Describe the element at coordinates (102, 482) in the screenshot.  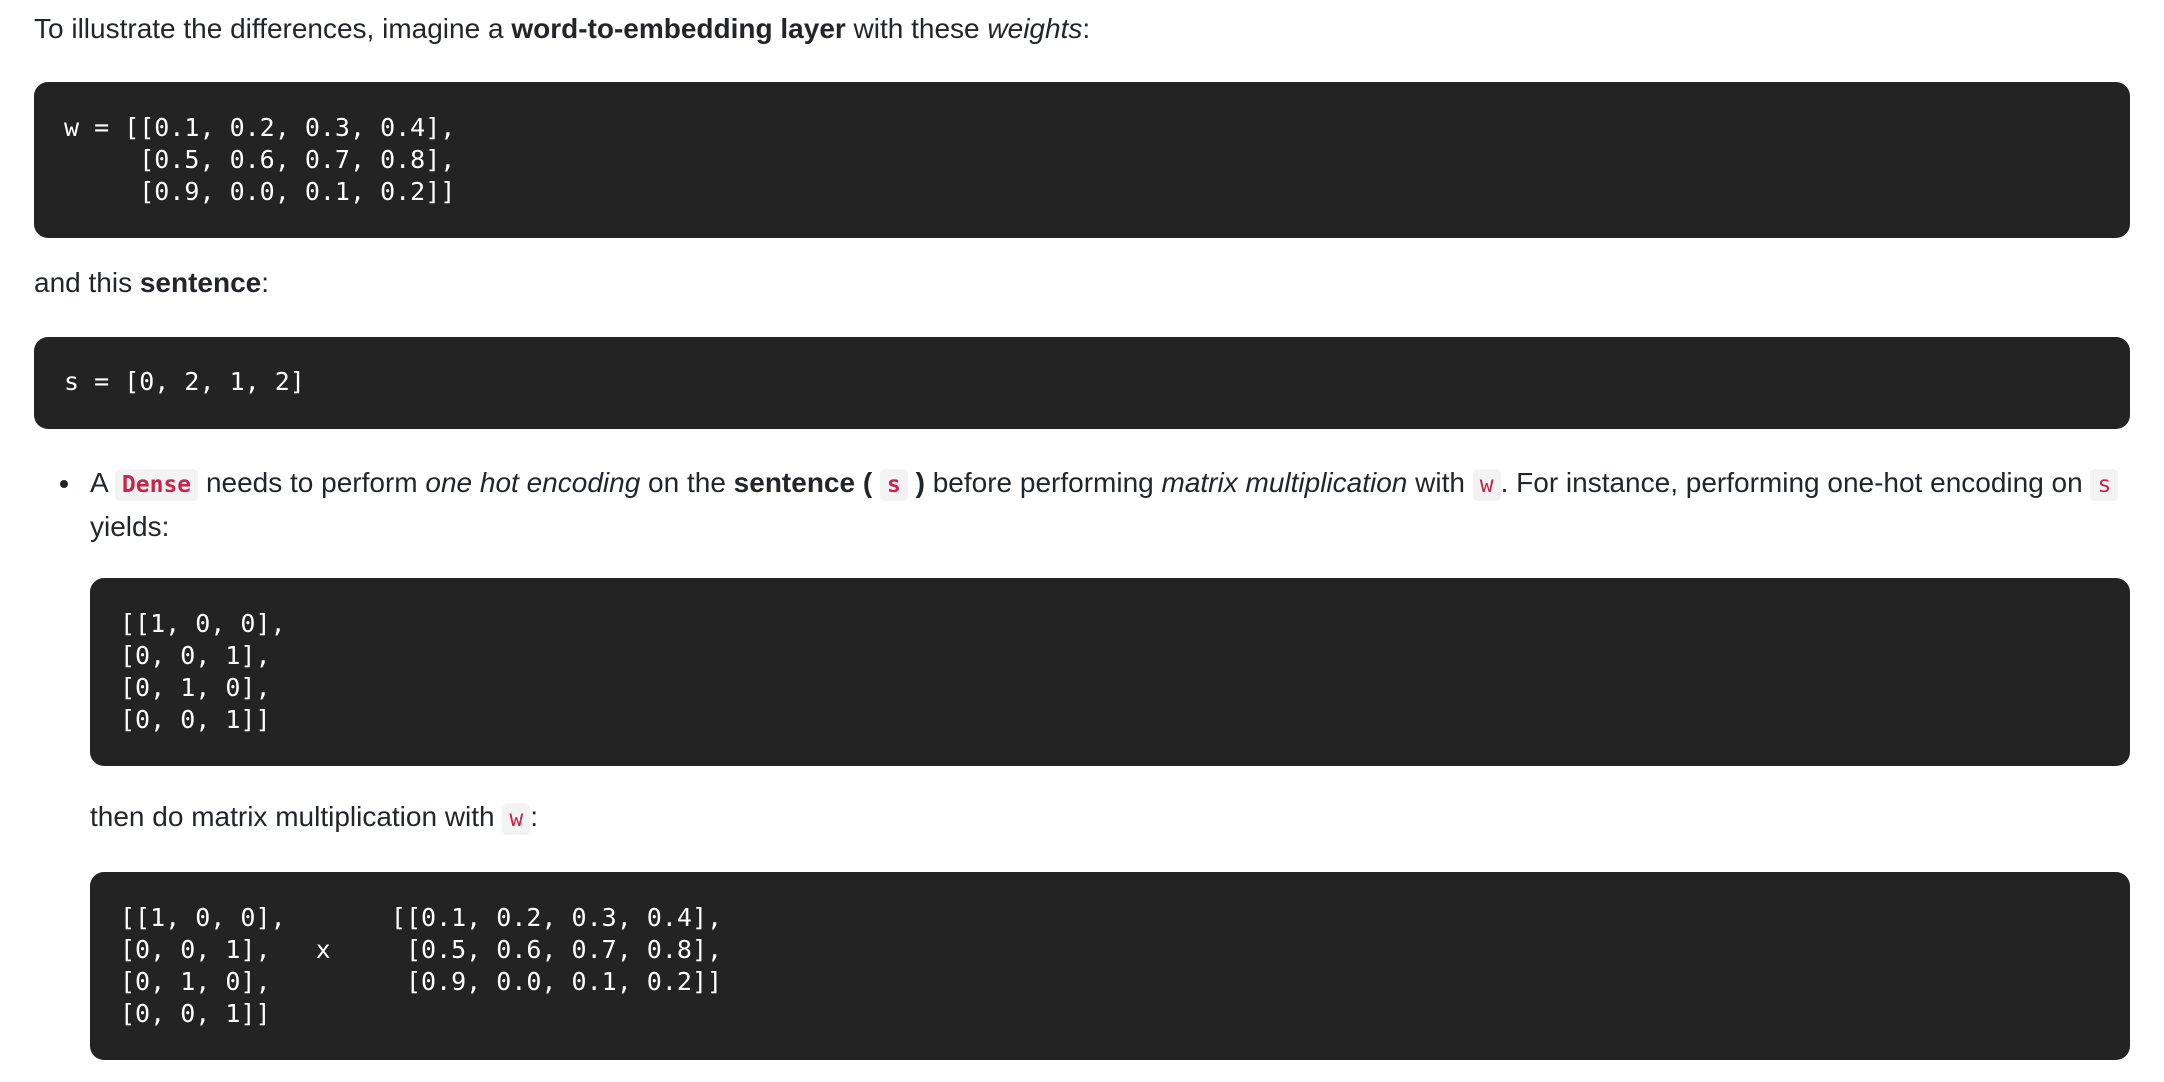
I see `bullet-text-1: A` at that location.